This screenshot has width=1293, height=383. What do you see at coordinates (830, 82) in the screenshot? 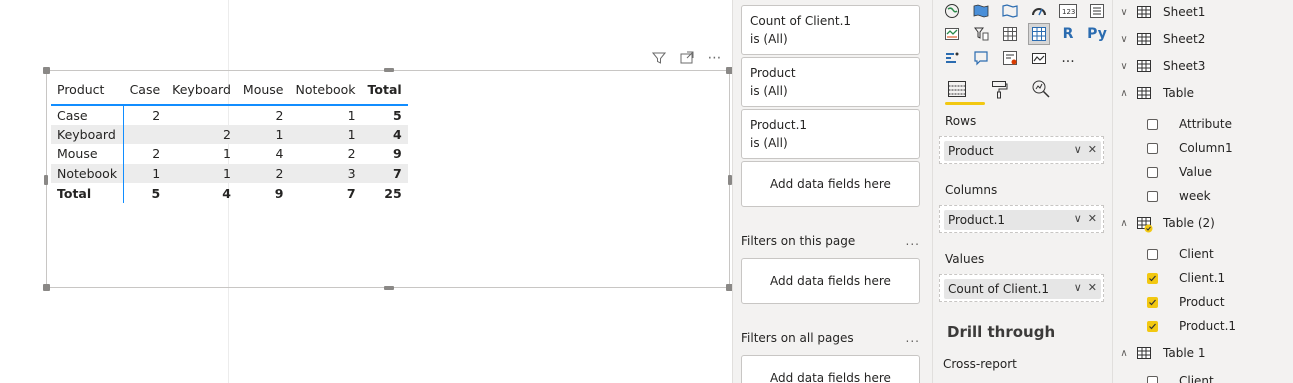
I see `filter-card-product: Product is (All)` at bounding box center [830, 82].